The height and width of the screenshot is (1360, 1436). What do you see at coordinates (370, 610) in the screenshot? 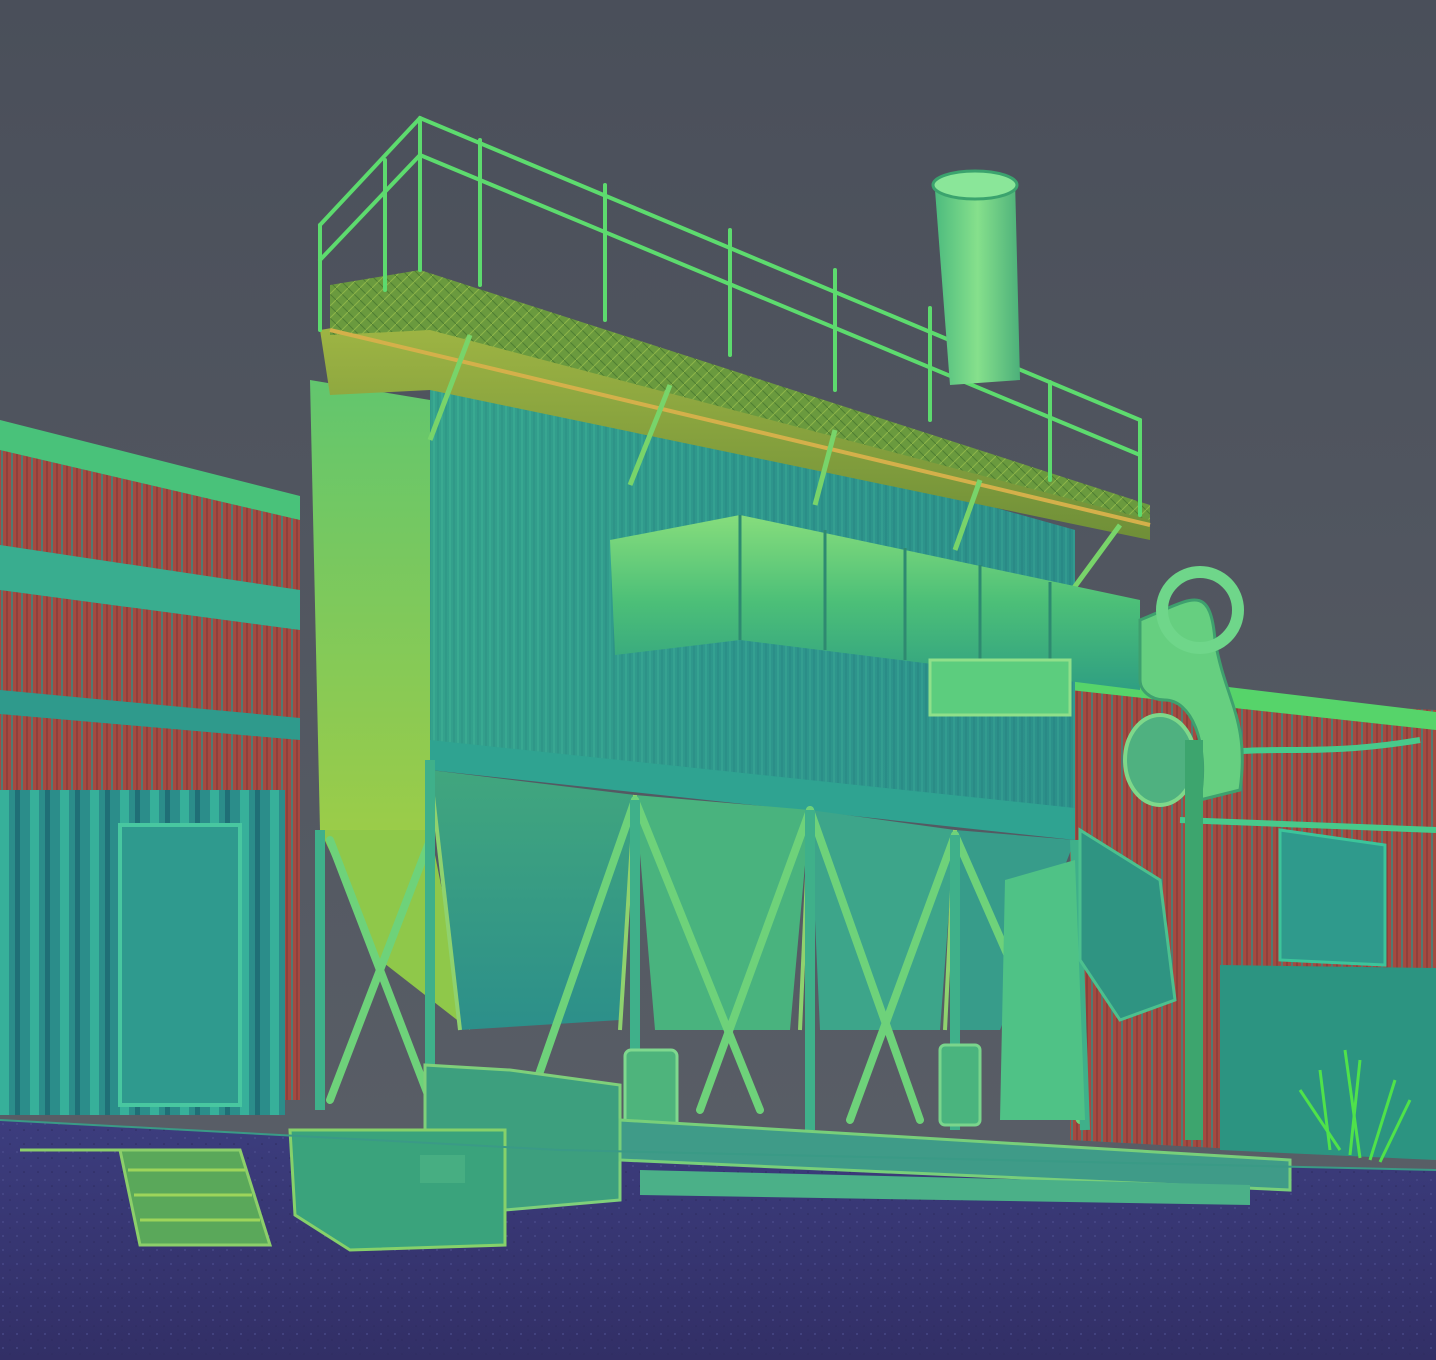
I see `collector-side-panel` at bounding box center [370, 610].